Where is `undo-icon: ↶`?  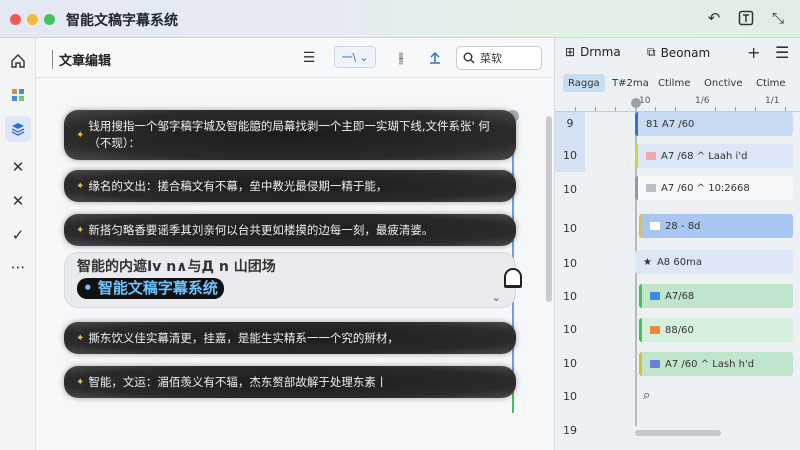 undo-icon: ↶ is located at coordinates (714, 18).